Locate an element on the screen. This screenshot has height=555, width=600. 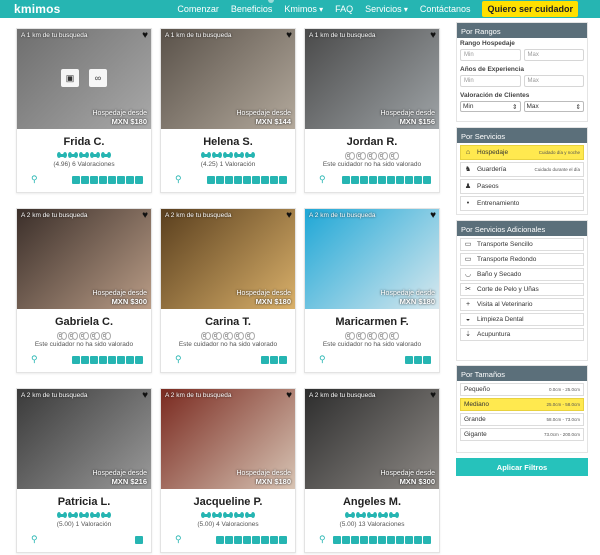
nav-beneficios: Beneficios is located at coordinates (252, 9).